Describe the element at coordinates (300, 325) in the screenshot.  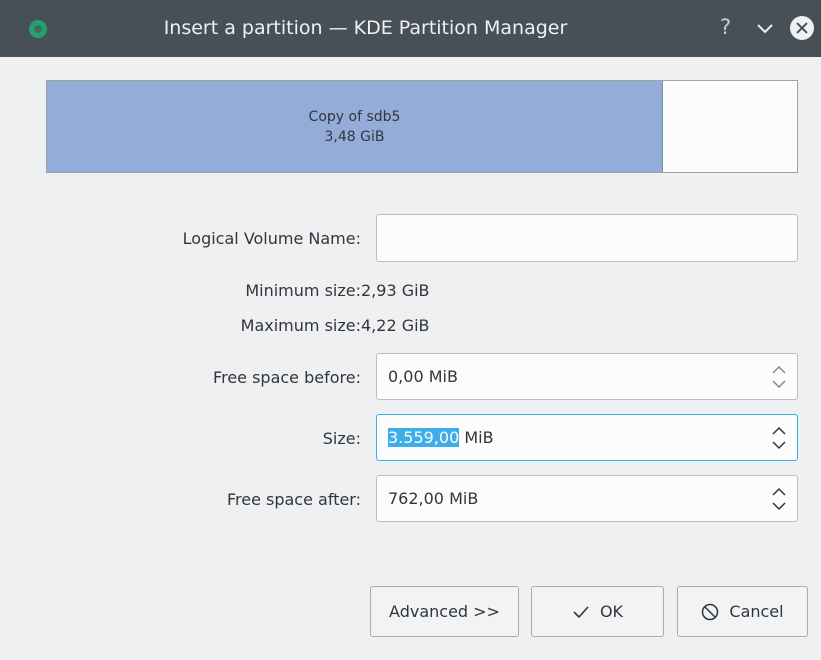
I see `max-size-label: Maximum size:` at that location.